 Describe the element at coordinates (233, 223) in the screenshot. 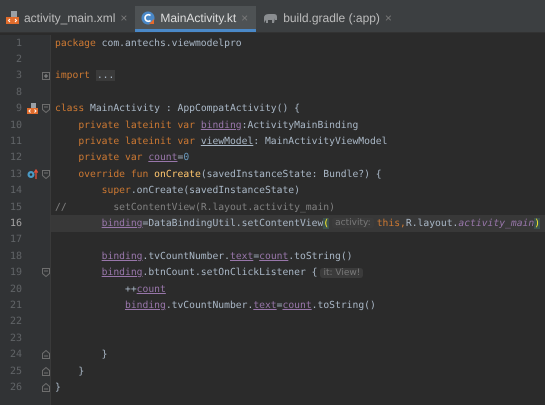

I see `code-text: =DataBindingUtil.setContentView` at that location.